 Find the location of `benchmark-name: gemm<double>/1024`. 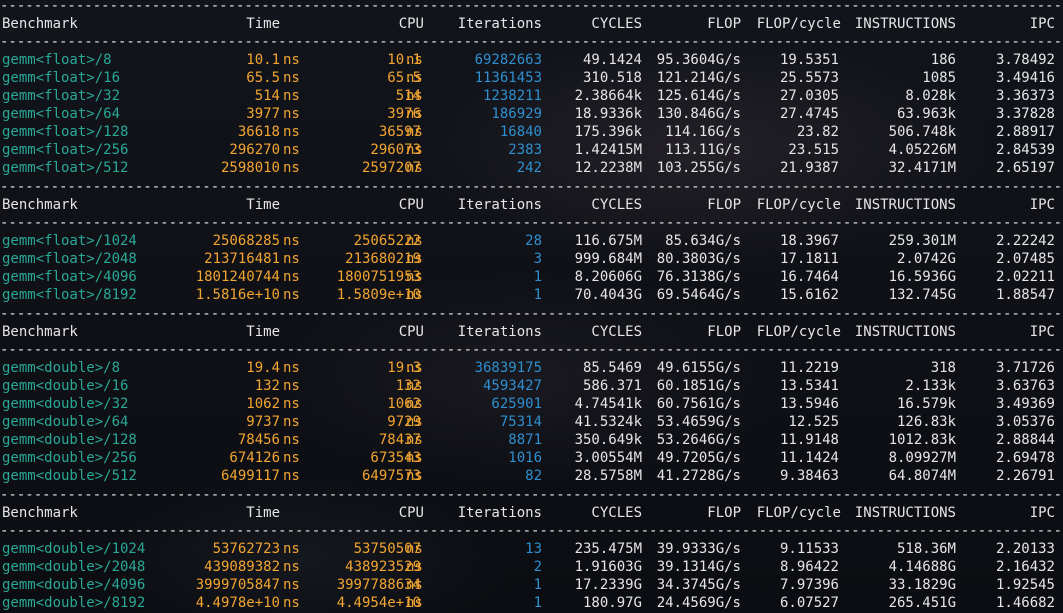

benchmark-name: gemm<double>/1024 is located at coordinates (74, 549).